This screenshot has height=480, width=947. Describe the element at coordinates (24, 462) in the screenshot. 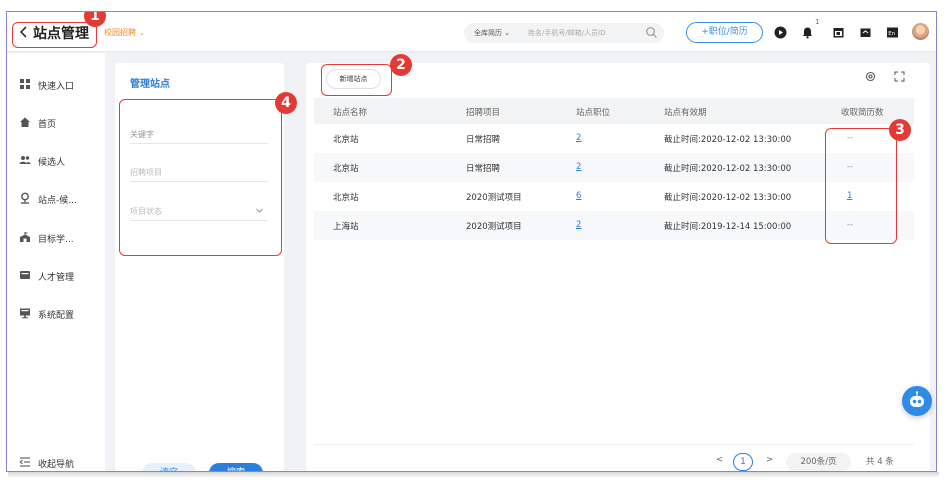

I see `collapse-menu-icon` at that location.